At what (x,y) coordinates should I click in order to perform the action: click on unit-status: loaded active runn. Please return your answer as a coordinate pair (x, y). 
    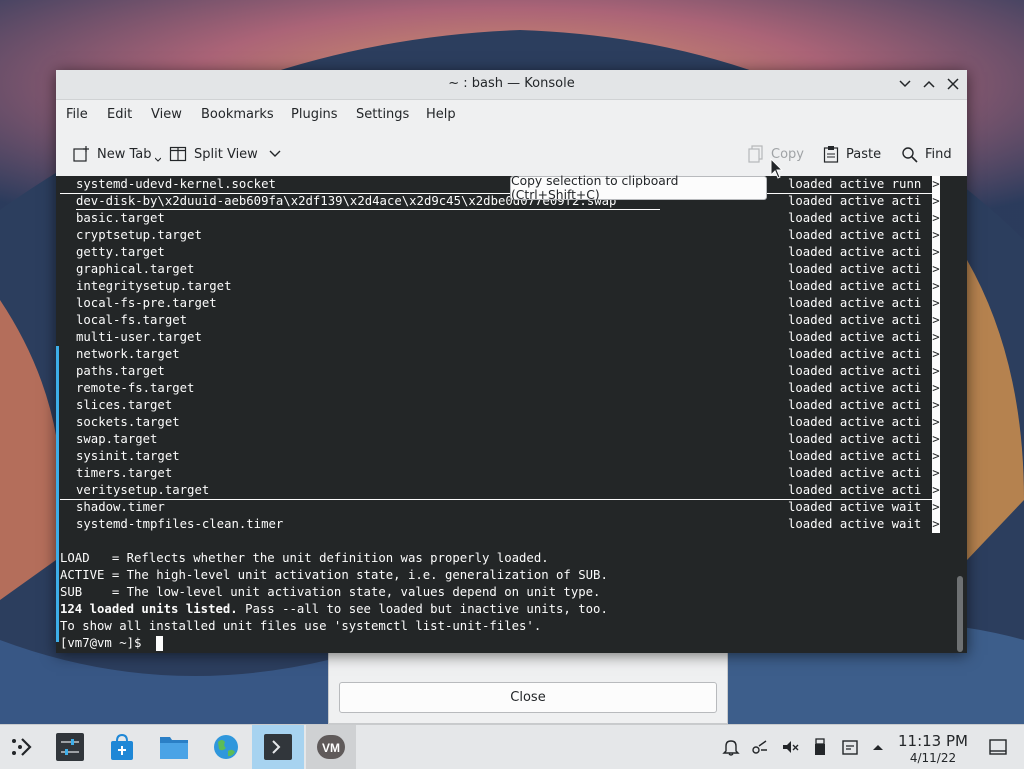
    Looking at the image, I should click on (855, 184).